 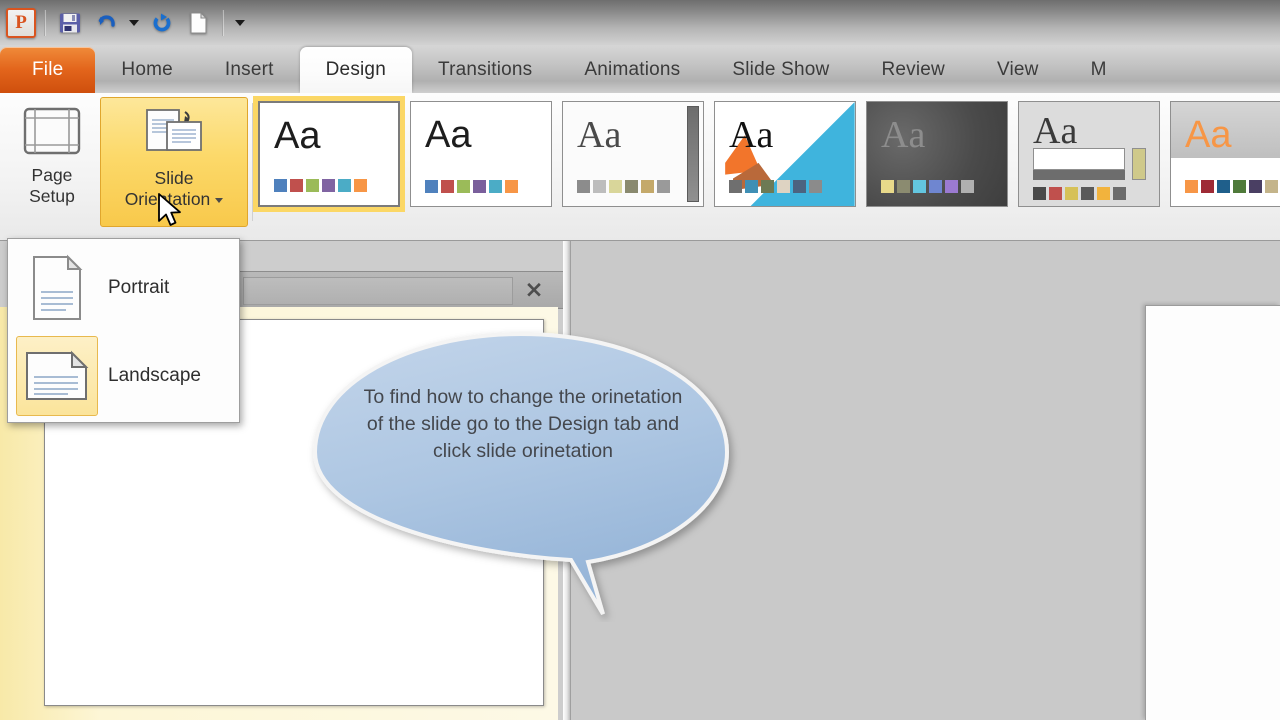 I want to click on app-letter: P, so click(x=21, y=22).